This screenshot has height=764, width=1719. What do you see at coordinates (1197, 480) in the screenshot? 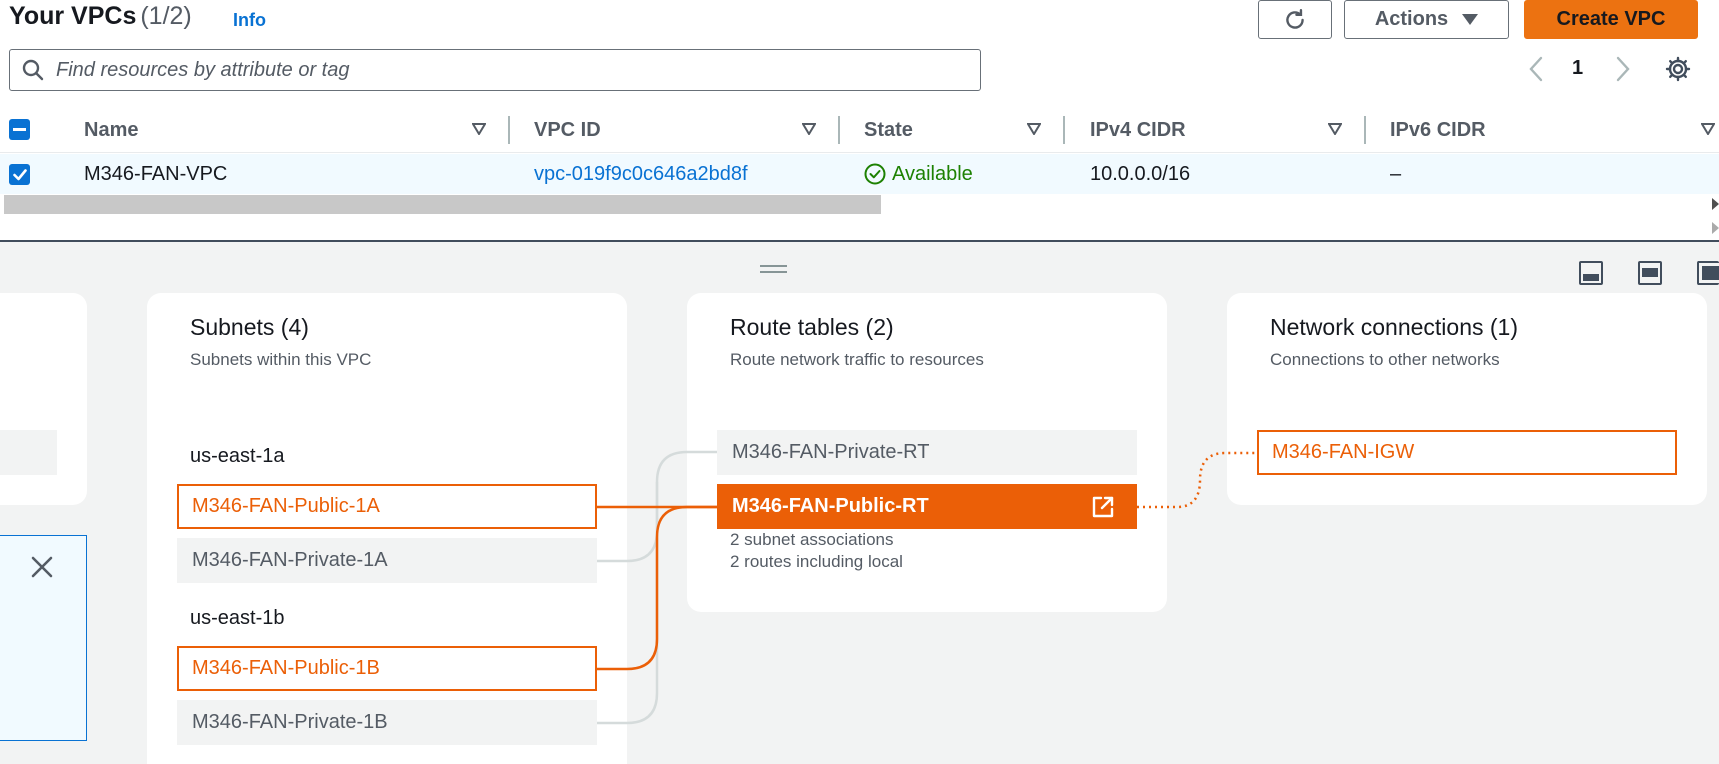
I see `connector-igw` at bounding box center [1197, 480].